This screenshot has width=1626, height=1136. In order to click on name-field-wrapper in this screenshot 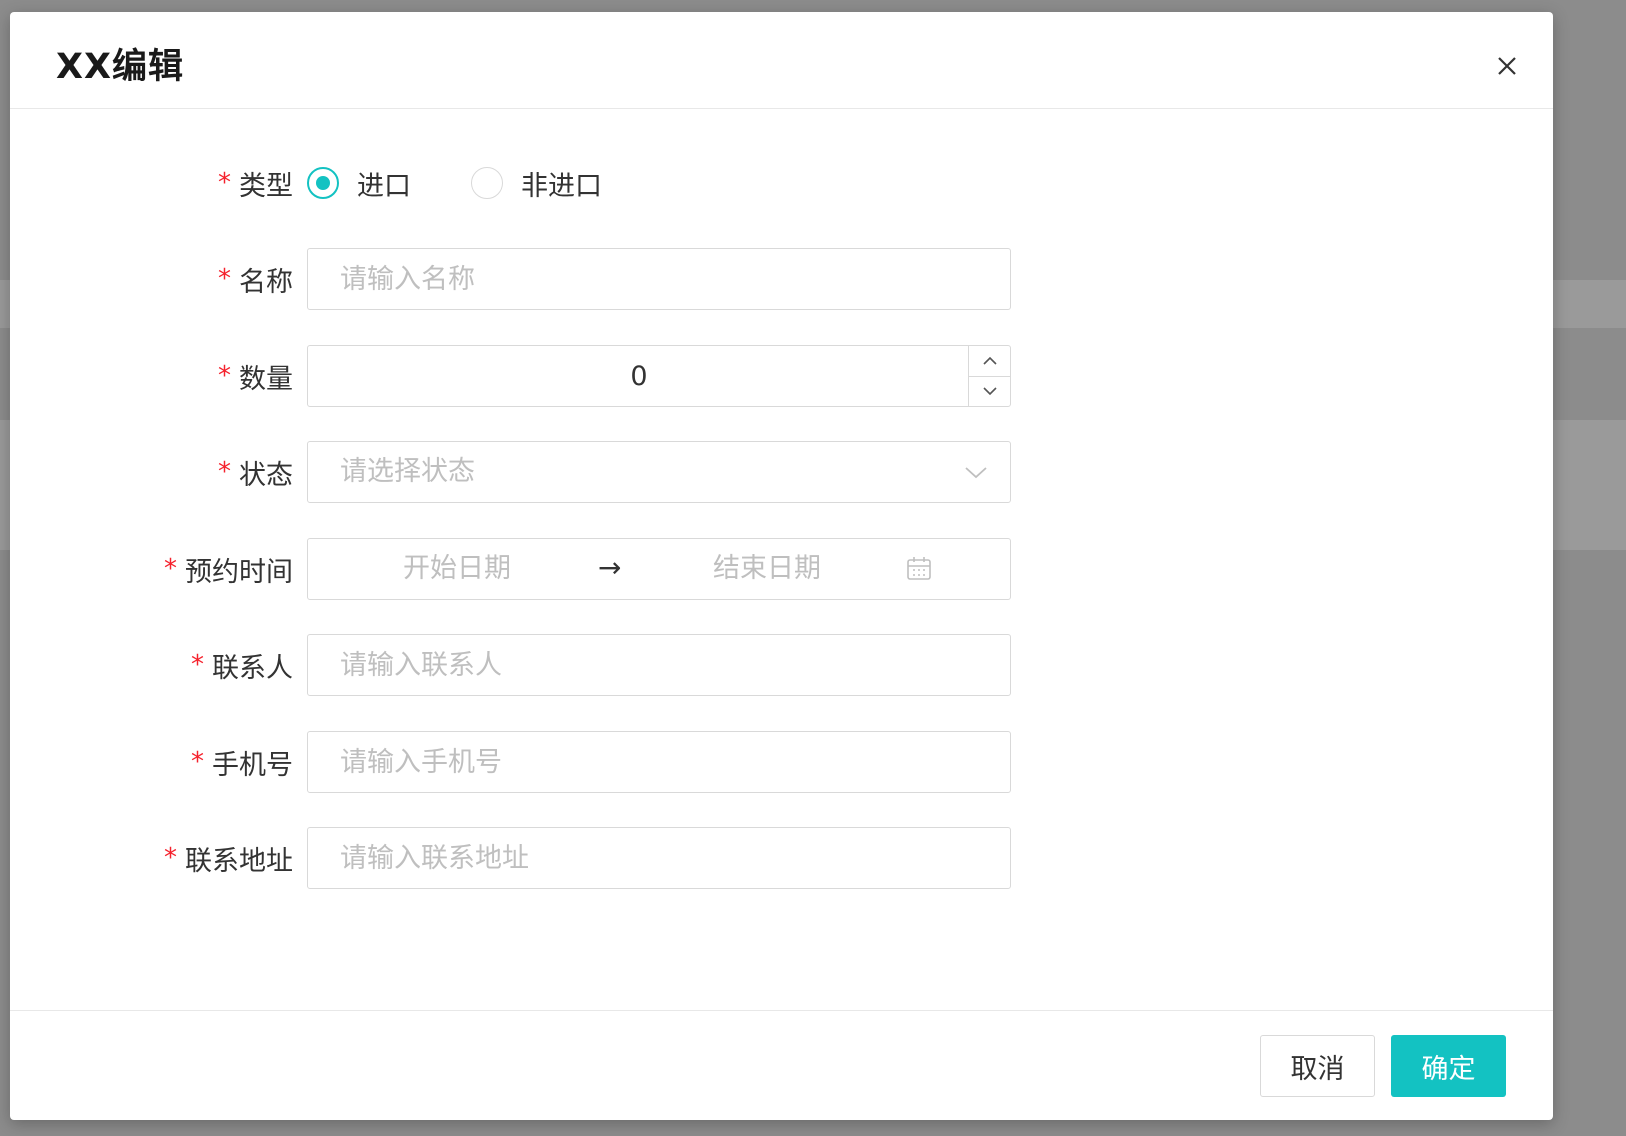, I will do `click(659, 279)`.